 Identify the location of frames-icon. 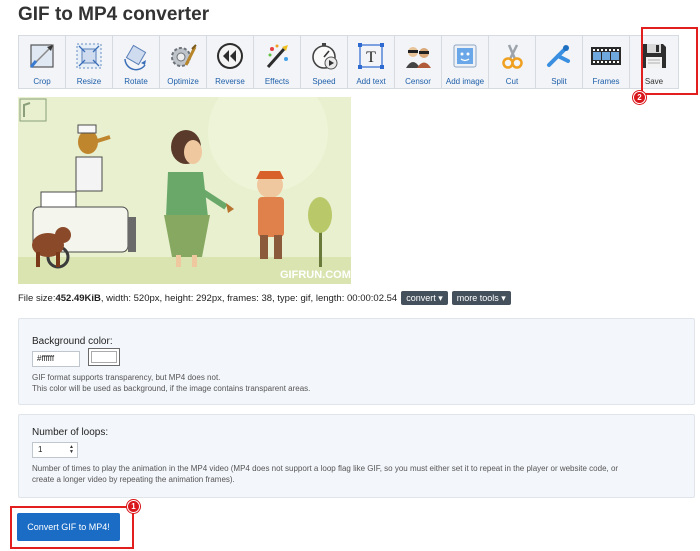
(606, 56).